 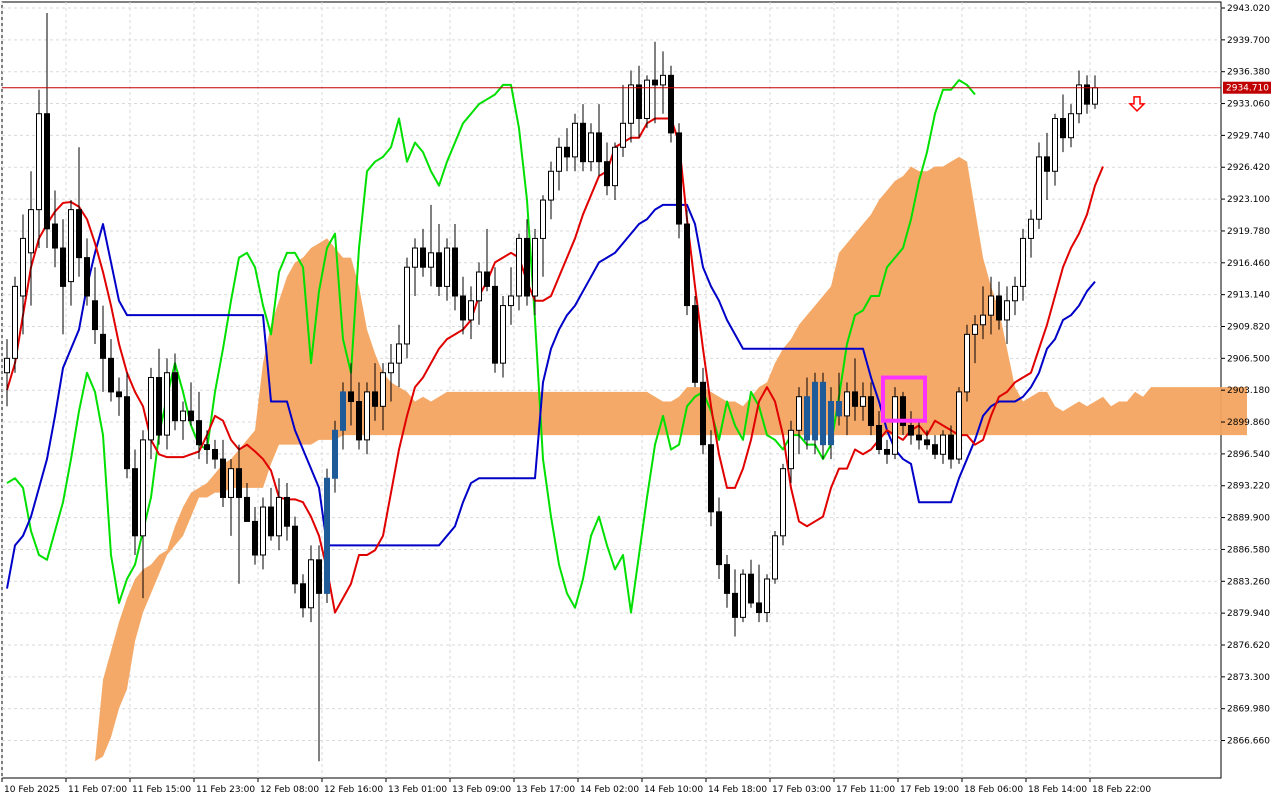 I want to click on price-tick-label: 2886.580, so click(x=1248, y=550).